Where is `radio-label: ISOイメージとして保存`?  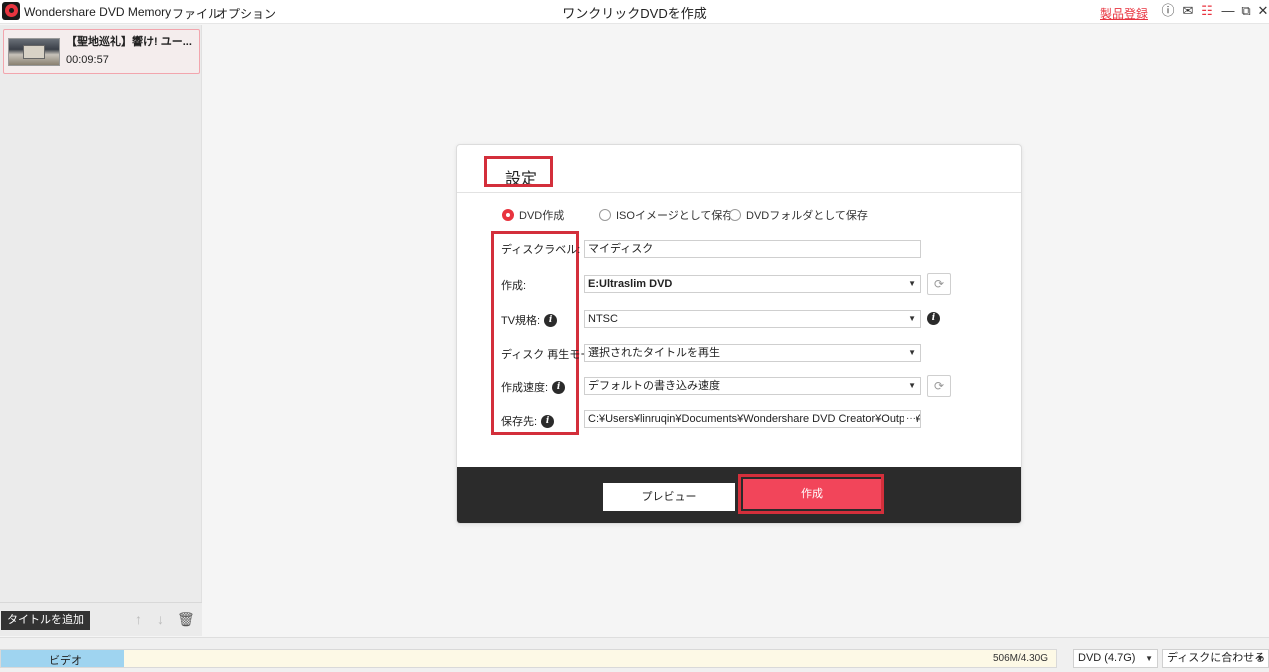
radio-label: ISOイメージとして保存 is located at coordinates (675, 216).